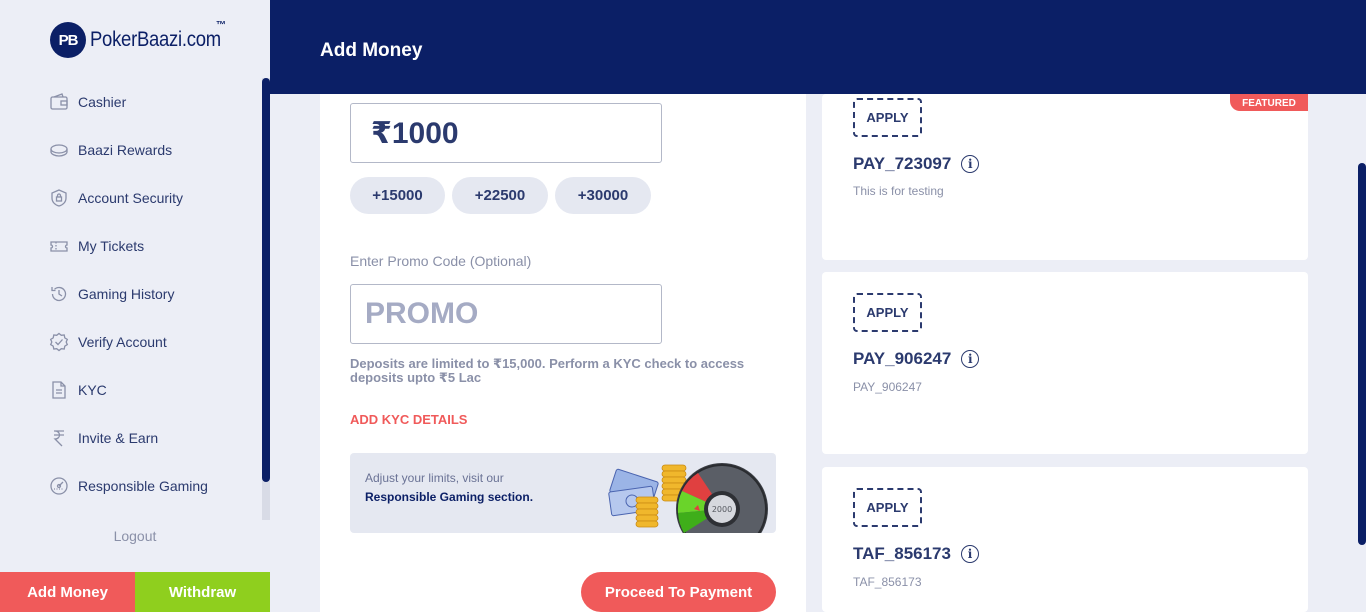 The image size is (1366, 612). I want to click on offer-card: APPLY TAF_856173 i TAF_856173, so click(1065, 539).